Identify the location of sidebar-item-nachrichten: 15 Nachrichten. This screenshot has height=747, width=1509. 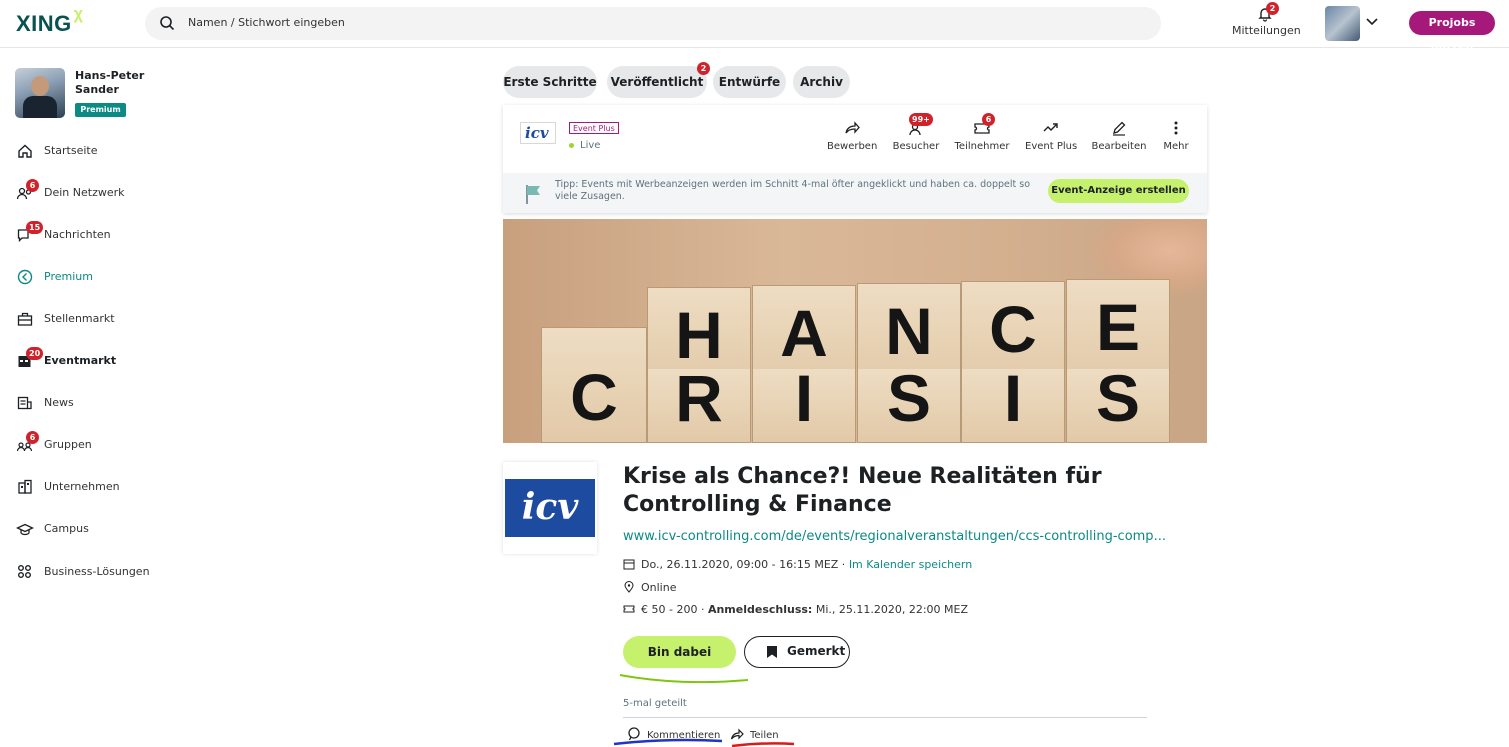
(116, 233).